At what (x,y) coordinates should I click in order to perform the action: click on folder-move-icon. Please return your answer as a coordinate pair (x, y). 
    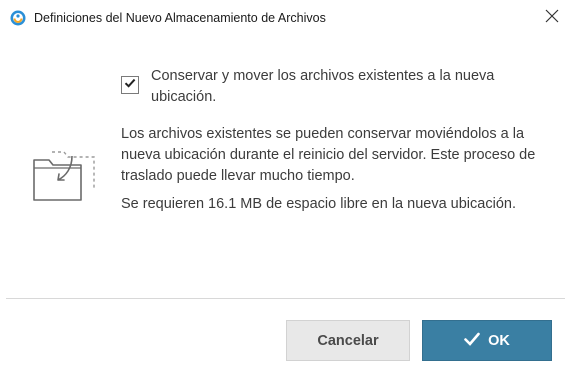
    Looking at the image, I should click on (64, 176).